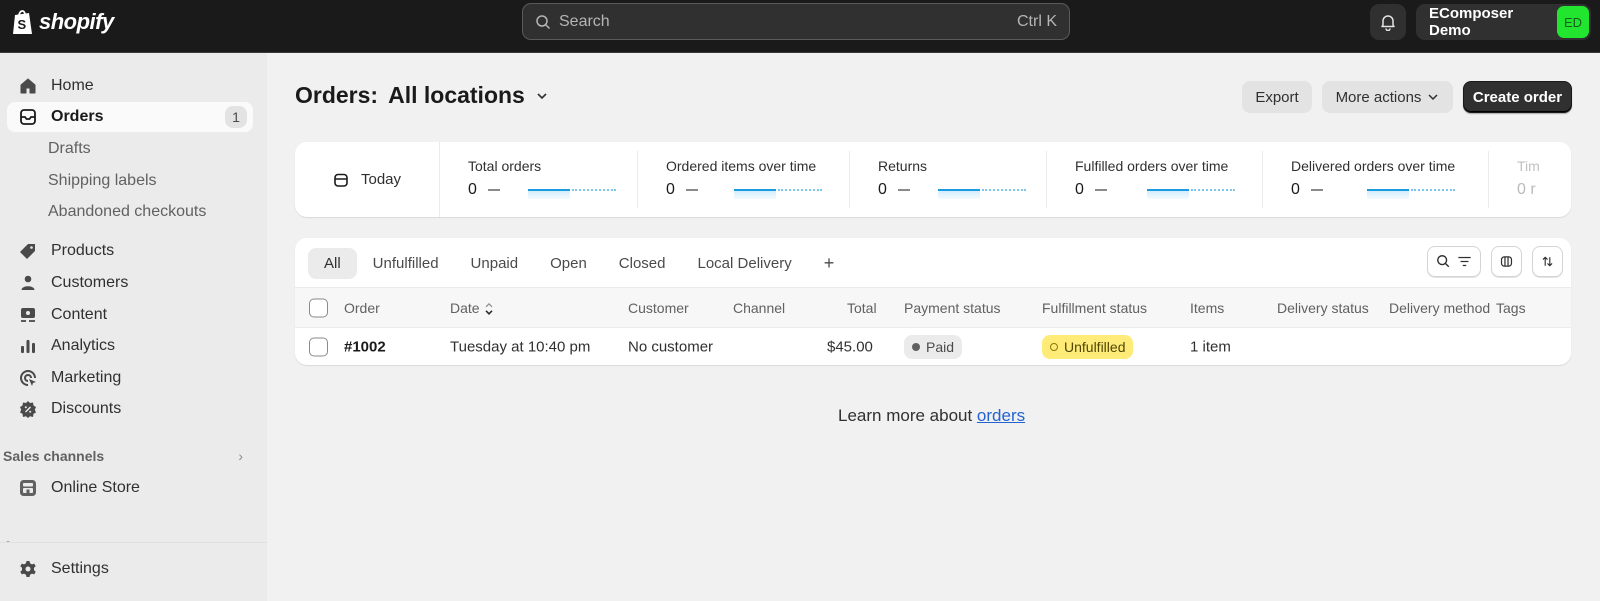 The height and width of the screenshot is (601, 1600). I want to click on search-input: Search Ctrl K, so click(796, 21).